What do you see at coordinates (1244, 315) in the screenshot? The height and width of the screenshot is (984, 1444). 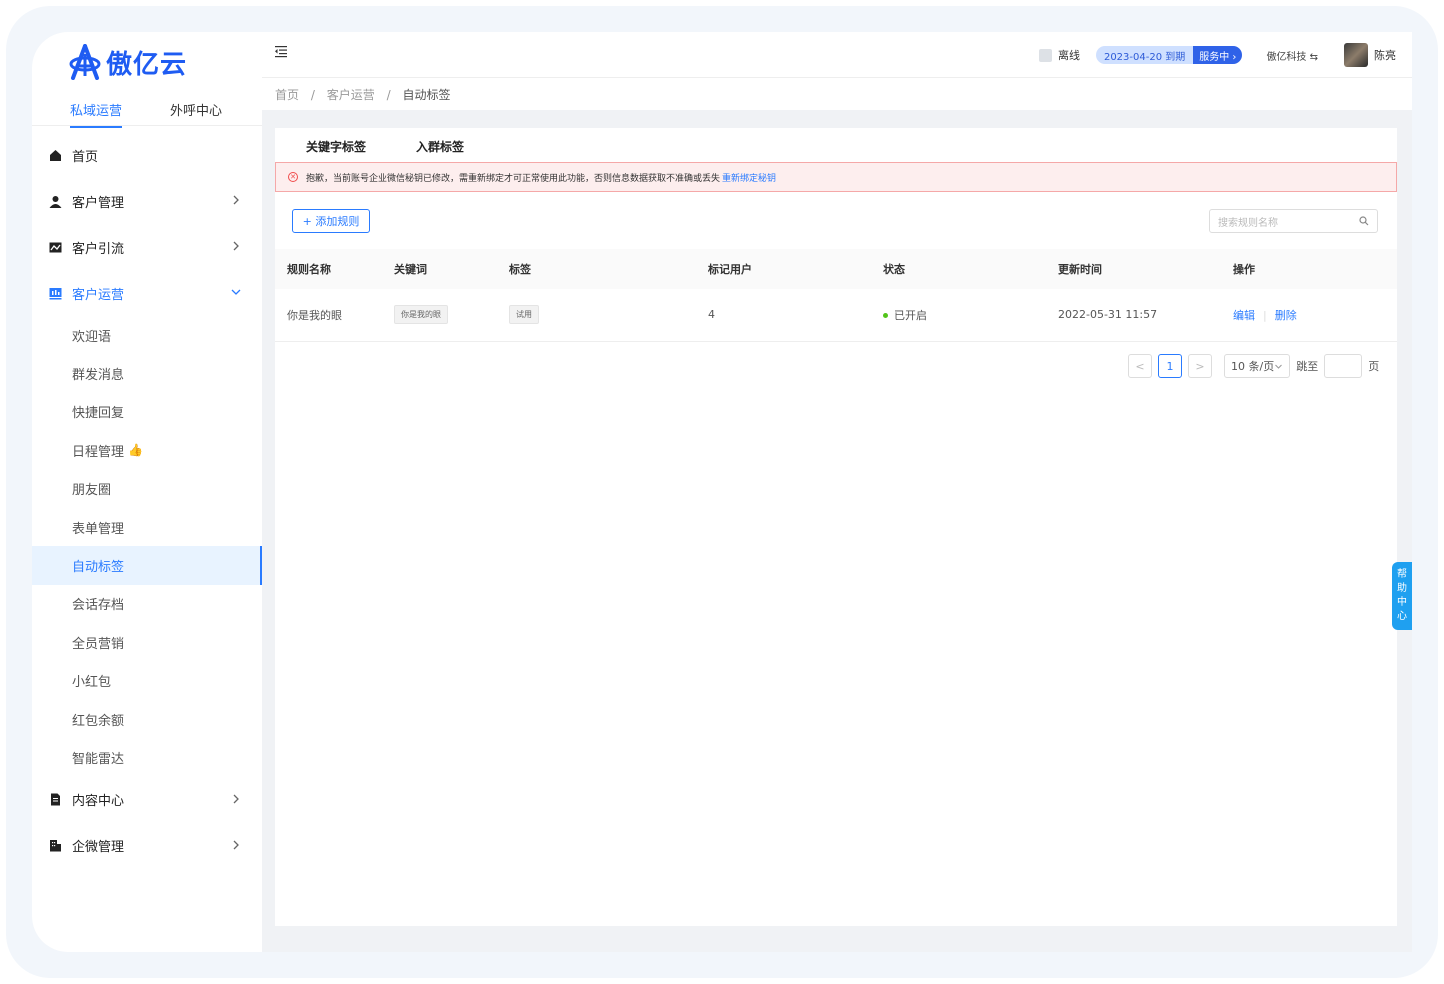 I see `edit-button: 编辑` at bounding box center [1244, 315].